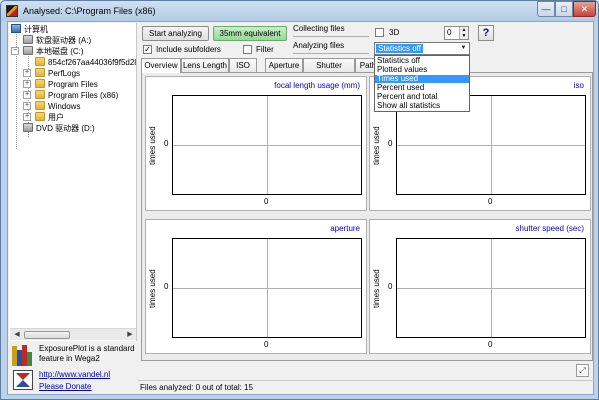 The width and height of the screenshot is (599, 400). Describe the element at coordinates (284, 65) in the screenshot. I see `tab-aperture: Aperture` at that location.